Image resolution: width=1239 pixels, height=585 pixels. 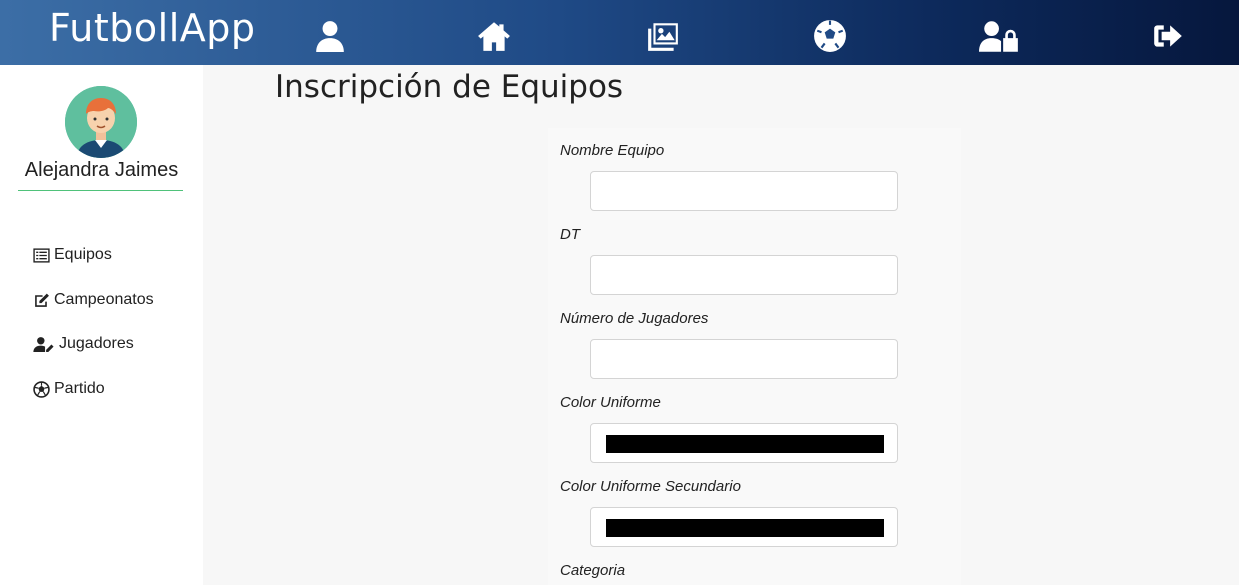 I want to click on user-edit-icon, so click(x=43, y=344).